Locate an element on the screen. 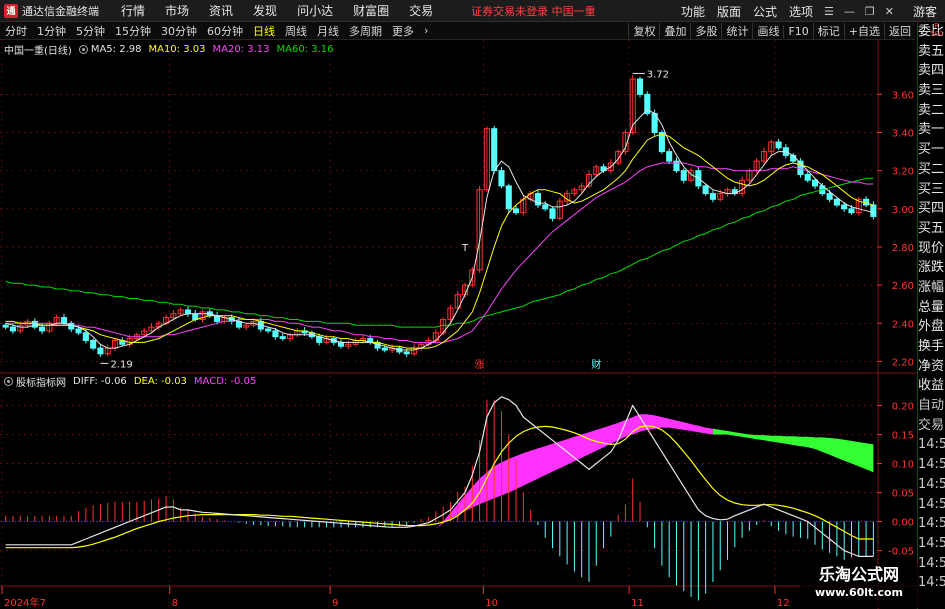 The width and height of the screenshot is (945, 609). period-1min: 1分钟 is located at coordinates (51, 31).